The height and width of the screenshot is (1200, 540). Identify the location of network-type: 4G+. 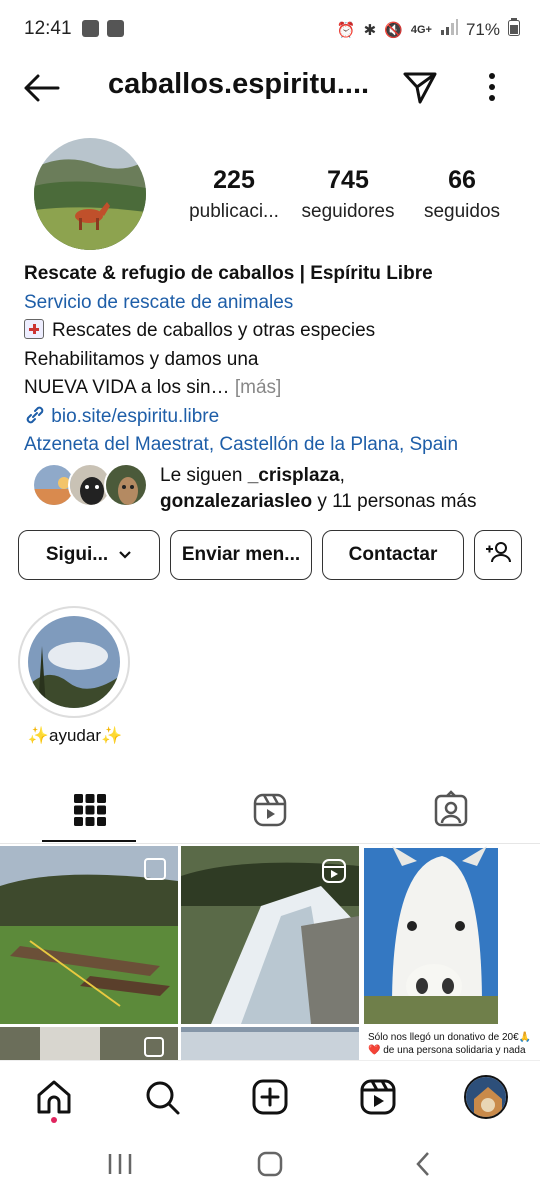
(421, 29).